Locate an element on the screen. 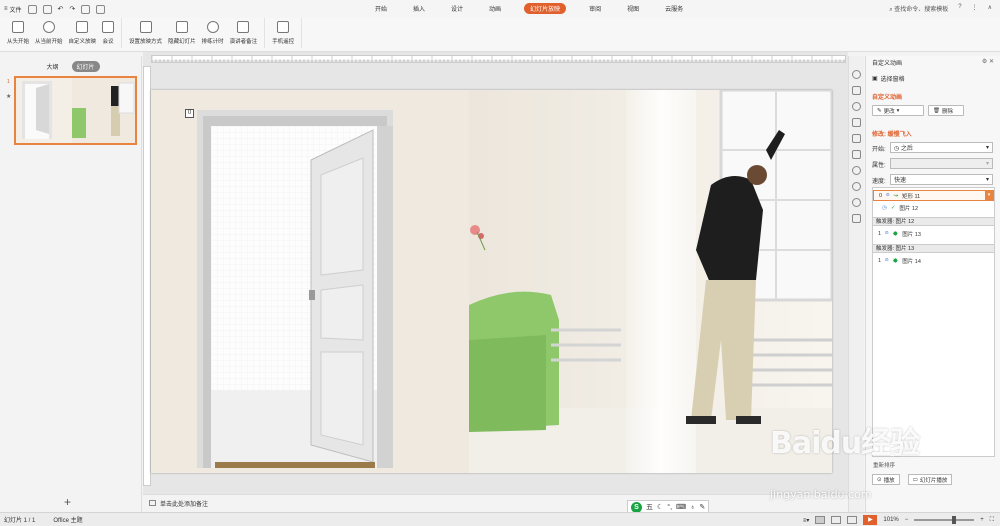 The image size is (1000, 526). tab-outline: 大纲 is located at coordinates (52, 66).